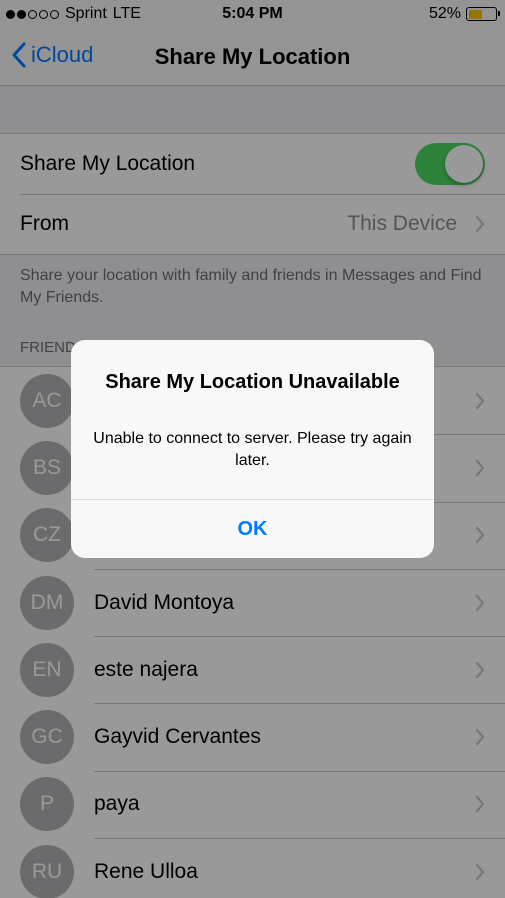  I want to click on alert-title: Share My Location Unavailable, so click(252, 382).